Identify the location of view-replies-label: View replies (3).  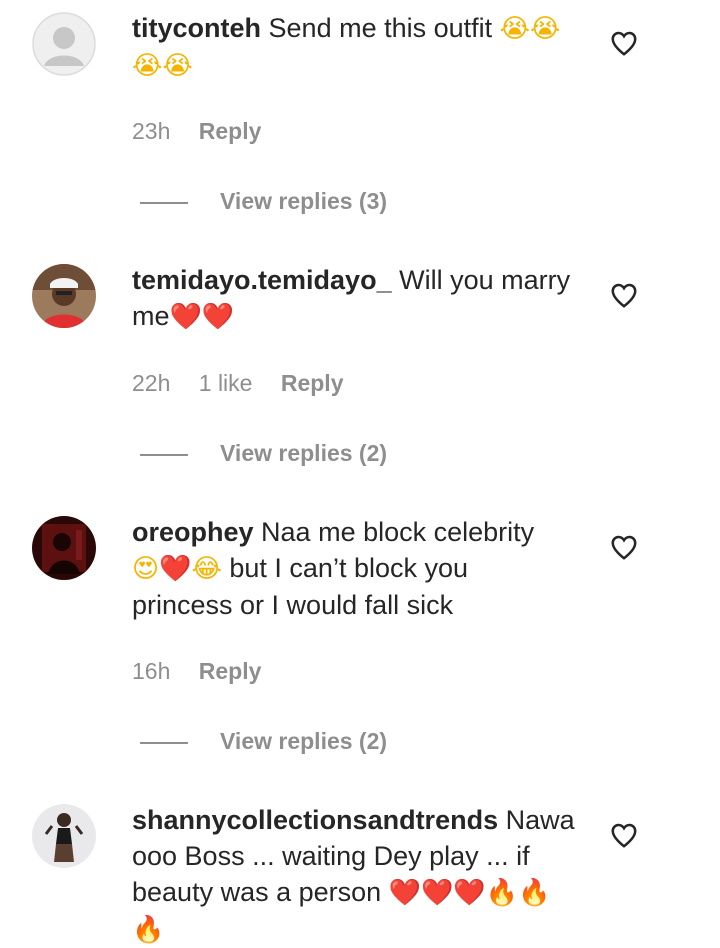
(304, 201).